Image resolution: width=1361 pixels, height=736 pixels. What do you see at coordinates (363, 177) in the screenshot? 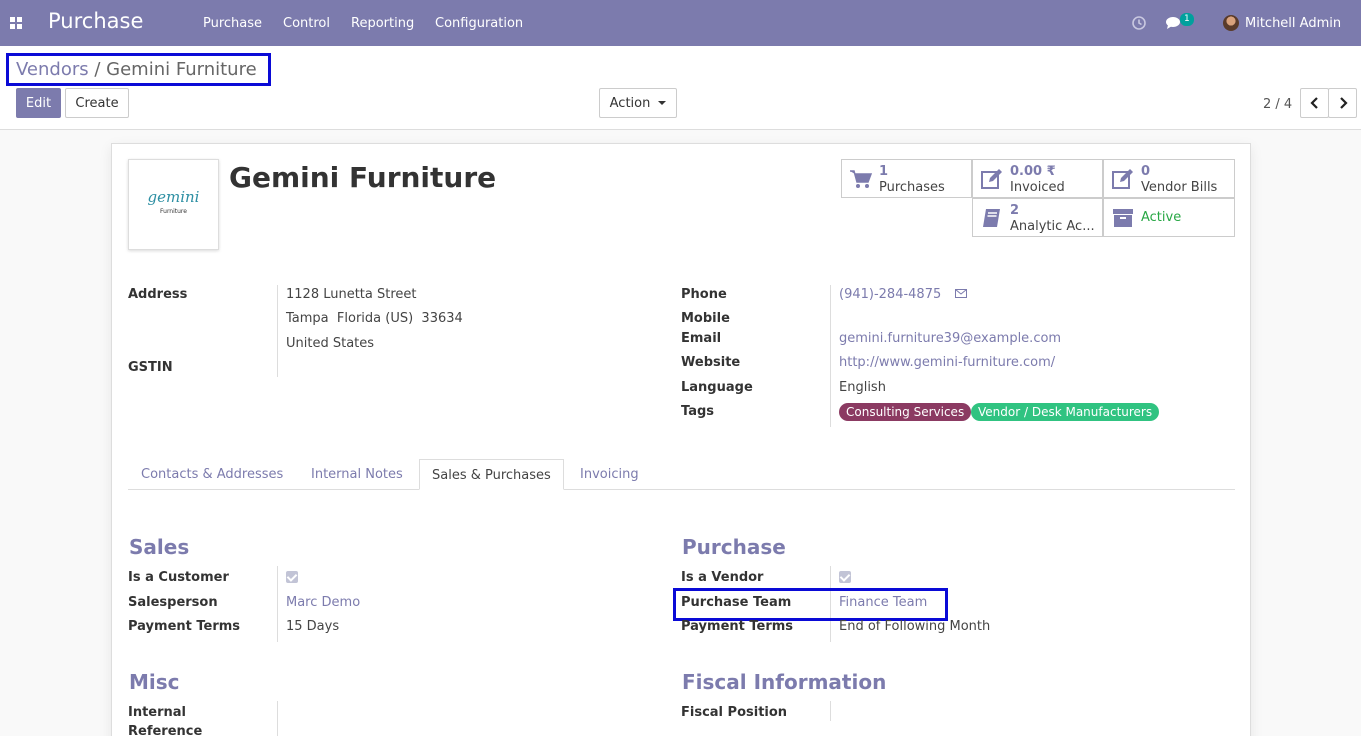
I see `partner-name: Gemini Furniture` at bounding box center [363, 177].